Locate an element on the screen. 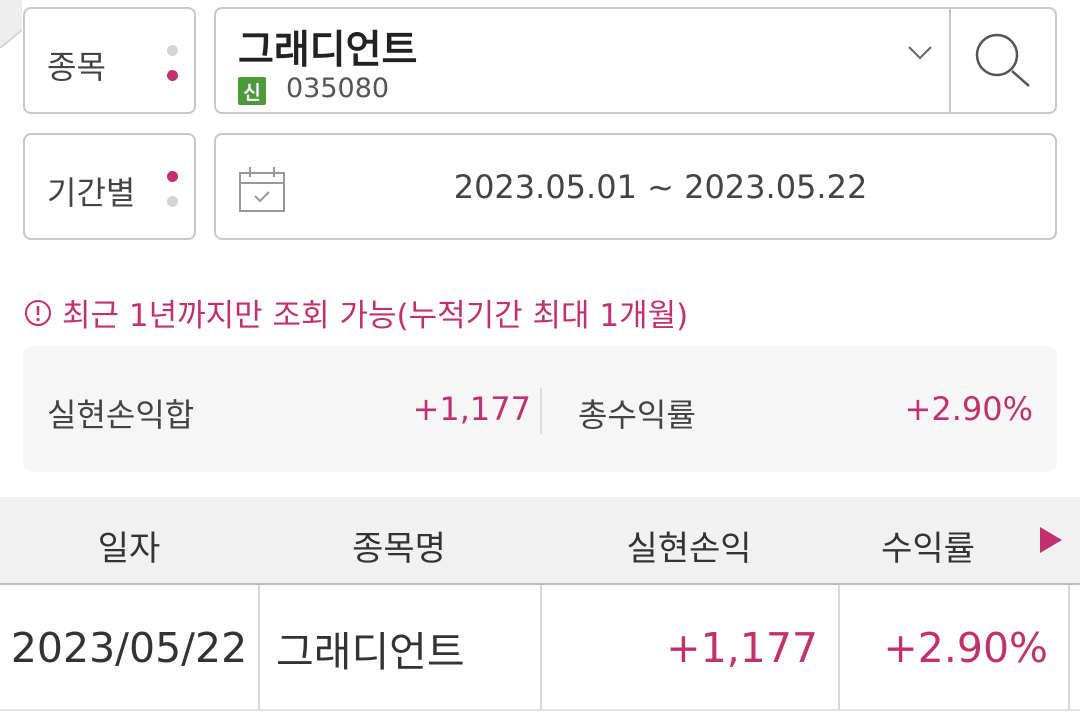 Image resolution: width=1080 pixels, height=723 pixels. date-range-text: 2023.05.01 ~ 2023.05.22 is located at coordinates (660, 187).